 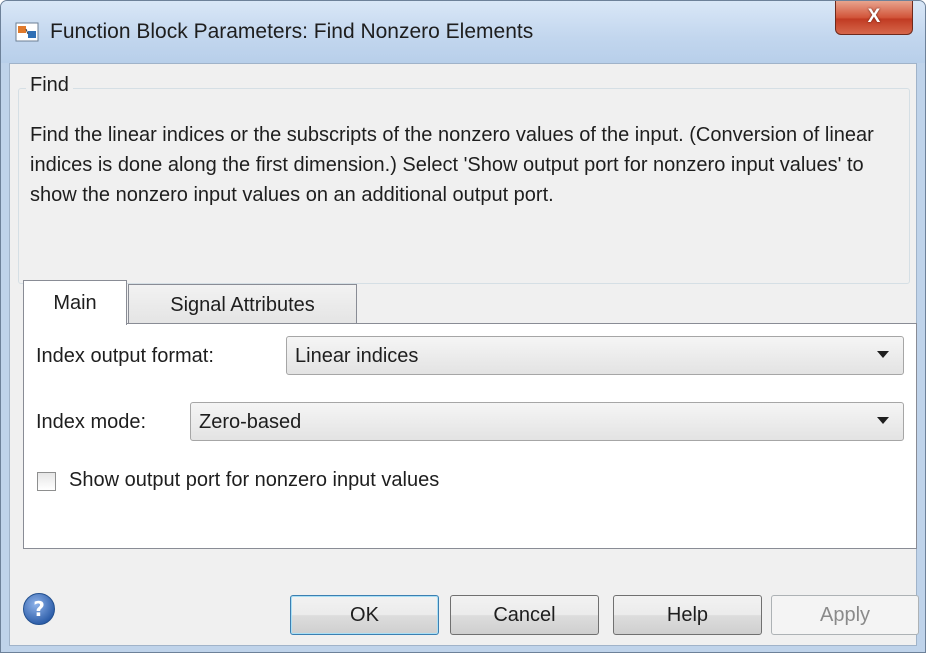 I want to click on ok-button: OK, so click(x=364, y=615).